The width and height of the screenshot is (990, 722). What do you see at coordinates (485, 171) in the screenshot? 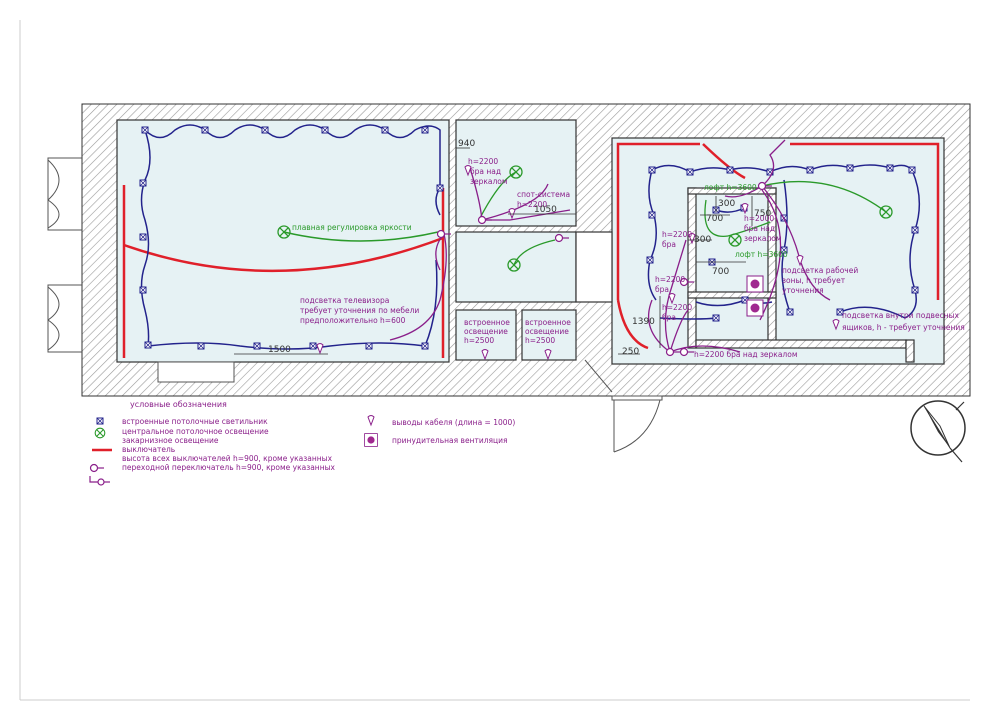
I see `bath-bra-1: бра над` at bounding box center [485, 171].